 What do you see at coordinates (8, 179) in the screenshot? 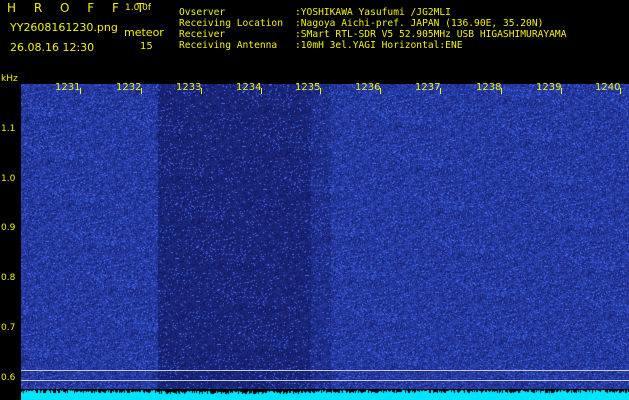
I see `y-tick: 1.0` at bounding box center [8, 179].